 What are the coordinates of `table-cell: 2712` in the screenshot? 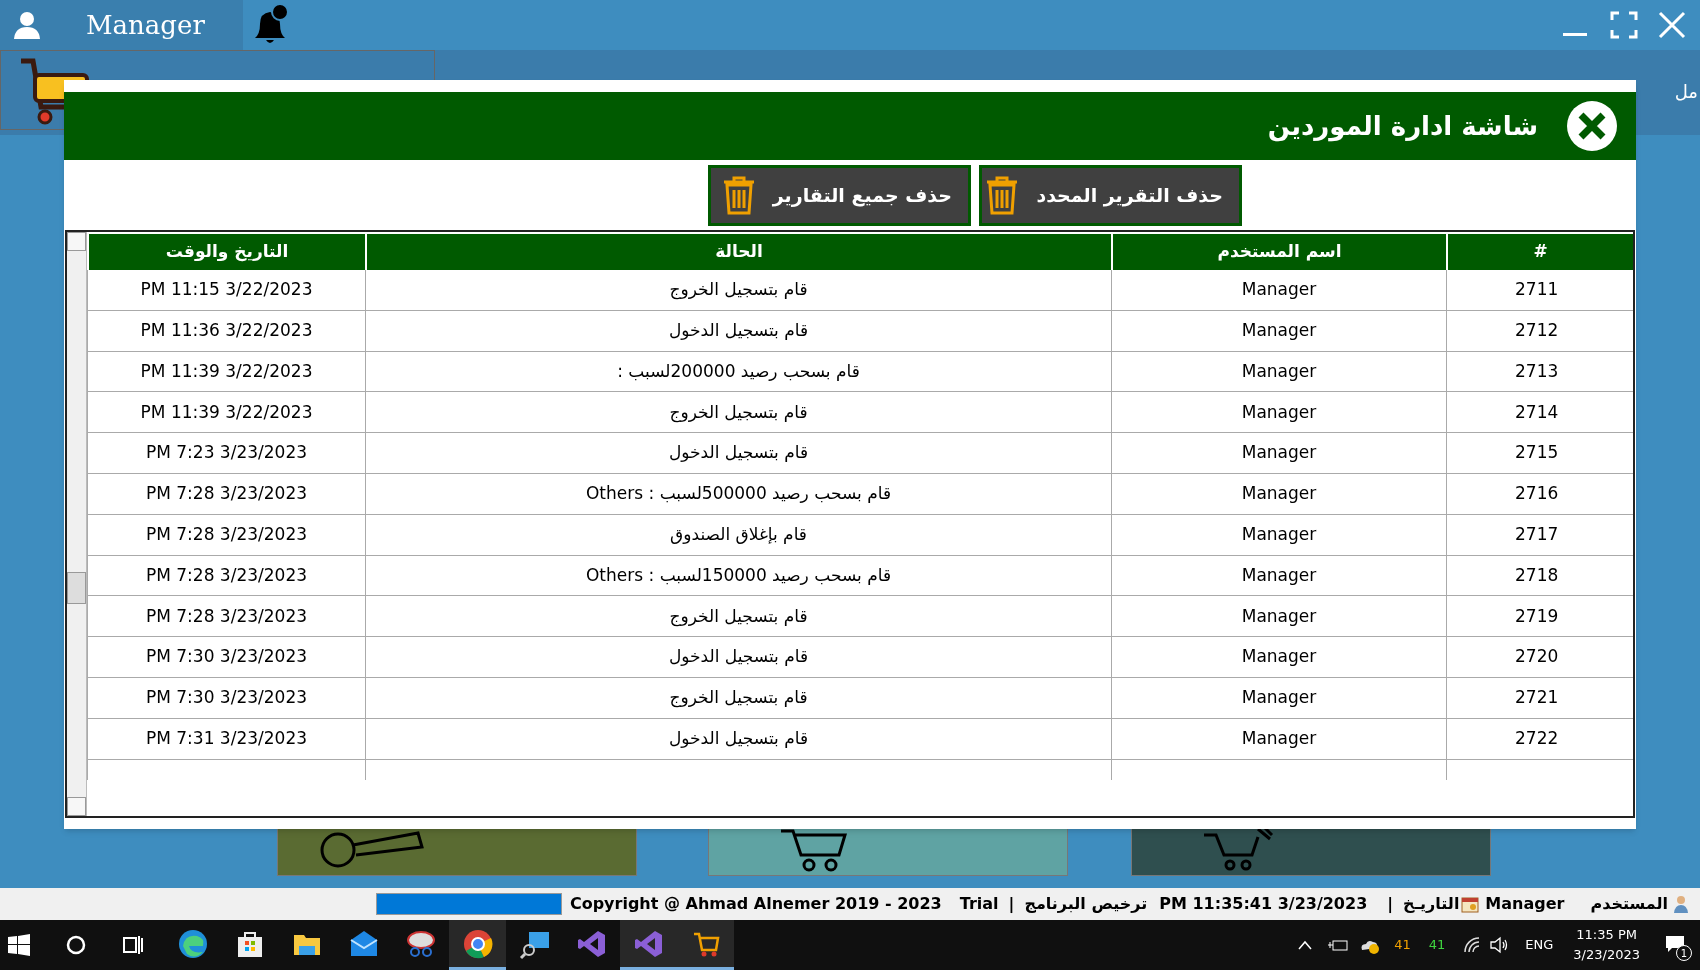 It's located at (1539, 330).